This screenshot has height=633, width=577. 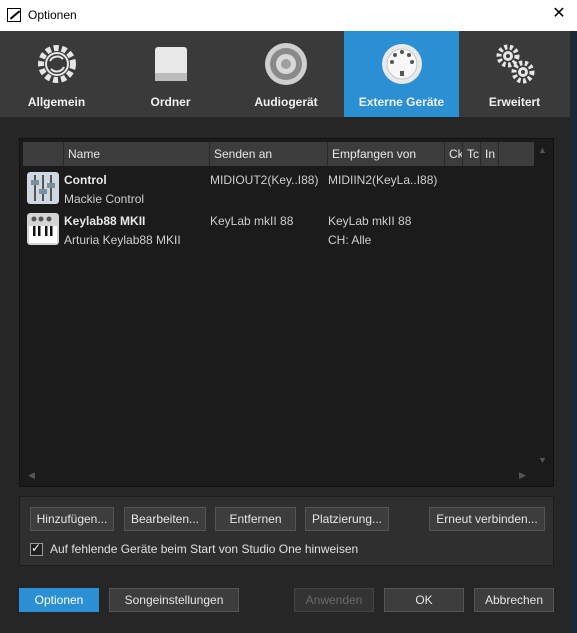 What do you see at coordinates (255, 519) in the screenshot?
I see `remove-button: Entfernen` at bounding box center [255, 519].